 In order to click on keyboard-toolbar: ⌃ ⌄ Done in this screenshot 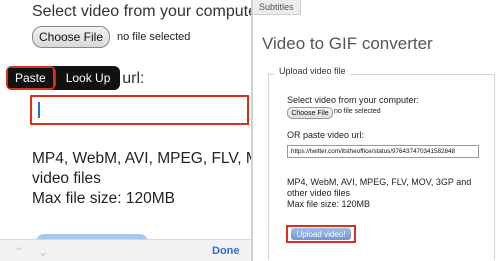, I will do `click(125, 250)`.